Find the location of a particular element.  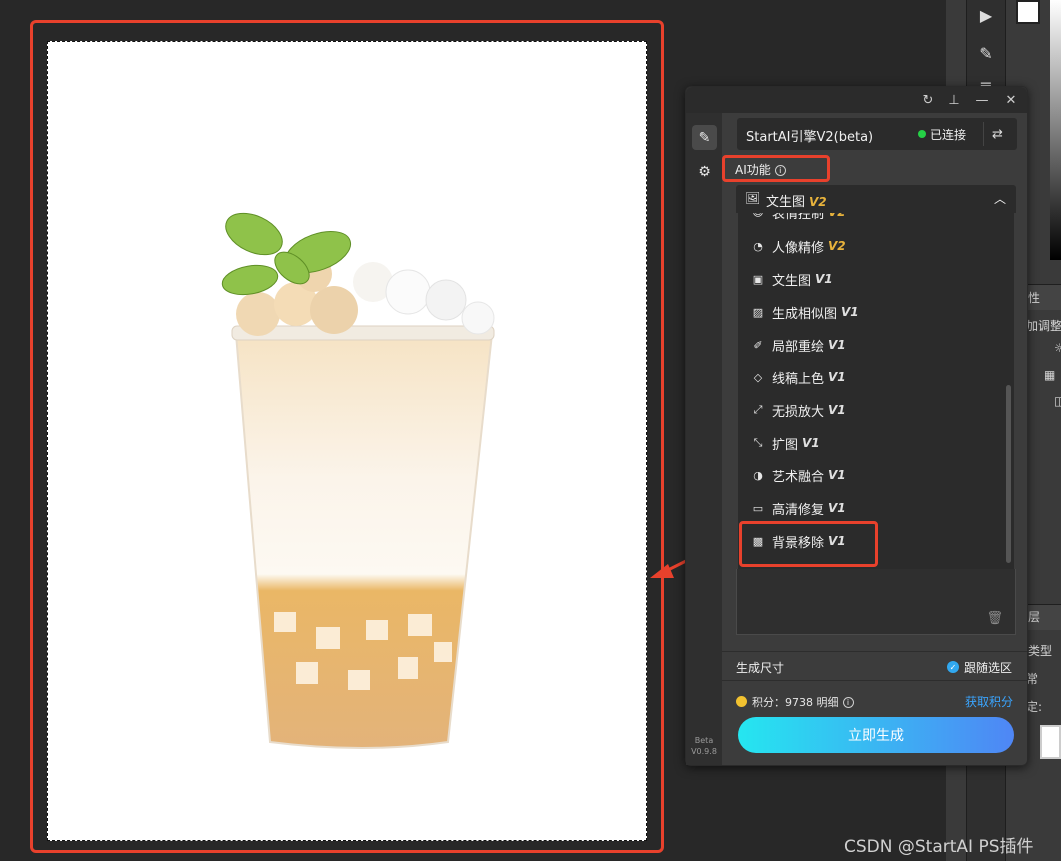

menu-item-lineart-color: ◇ 线稿上色 V1 is located at coordinates (873, 377).